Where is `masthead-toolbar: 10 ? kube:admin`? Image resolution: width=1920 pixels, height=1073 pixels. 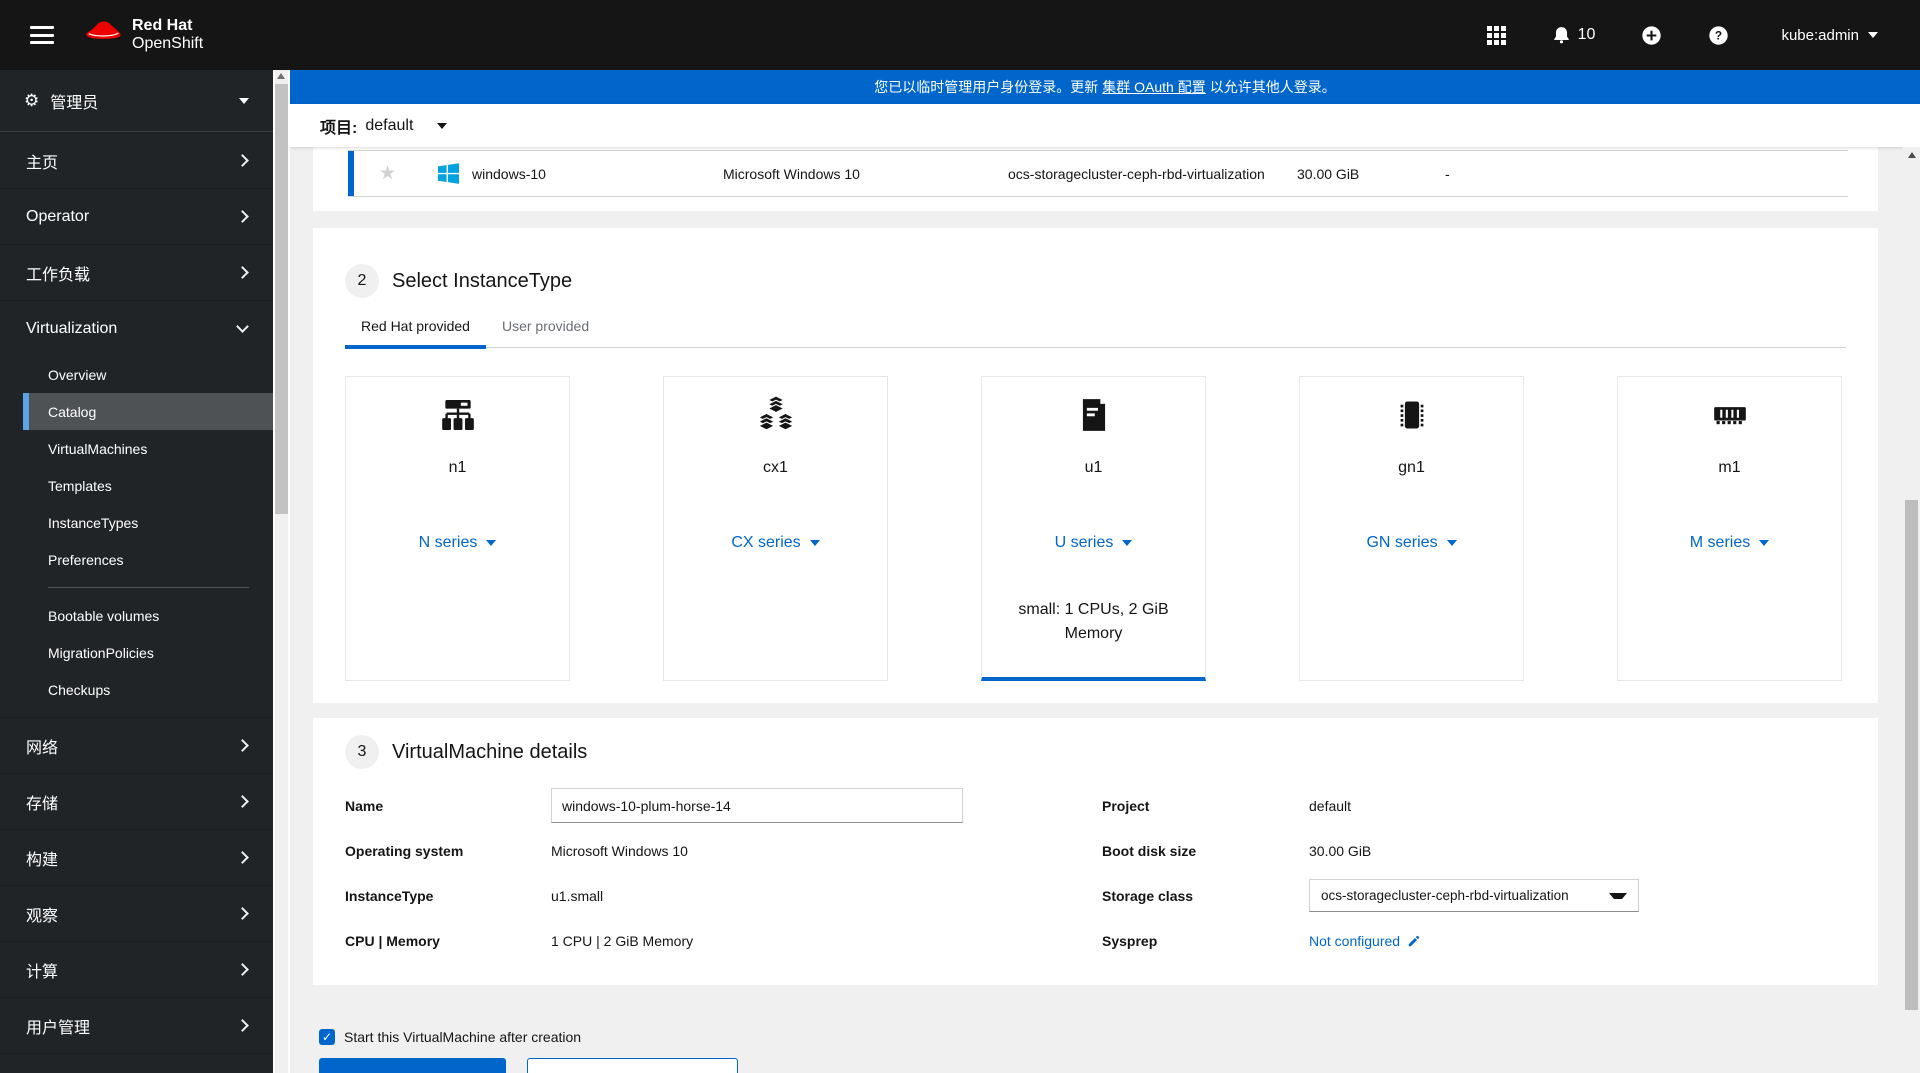
masthead-toolbar: 10 ? kube:admin is located at coordinates (1659, 35).